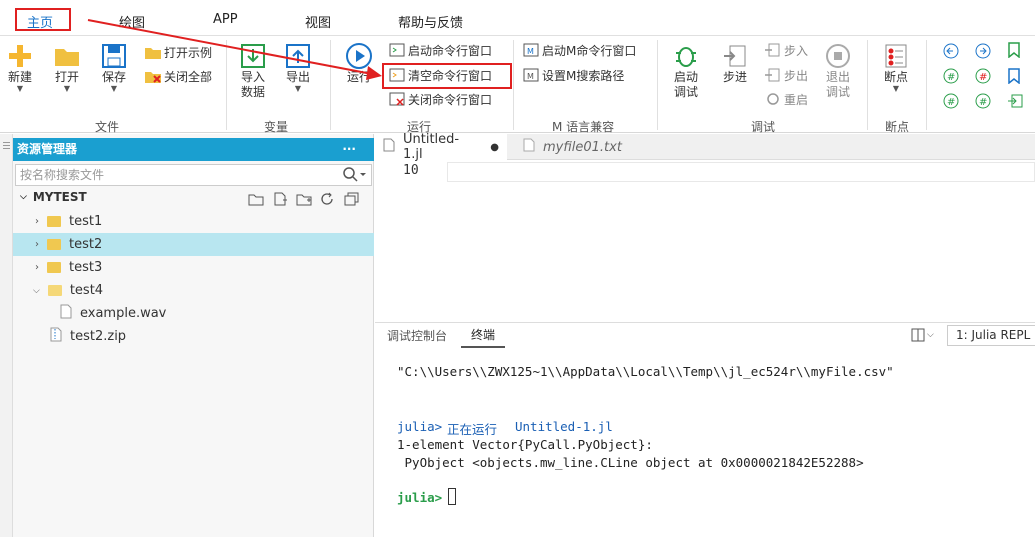  I want to click on root-folder: ⌵ MYTEST, so click(53, 197).